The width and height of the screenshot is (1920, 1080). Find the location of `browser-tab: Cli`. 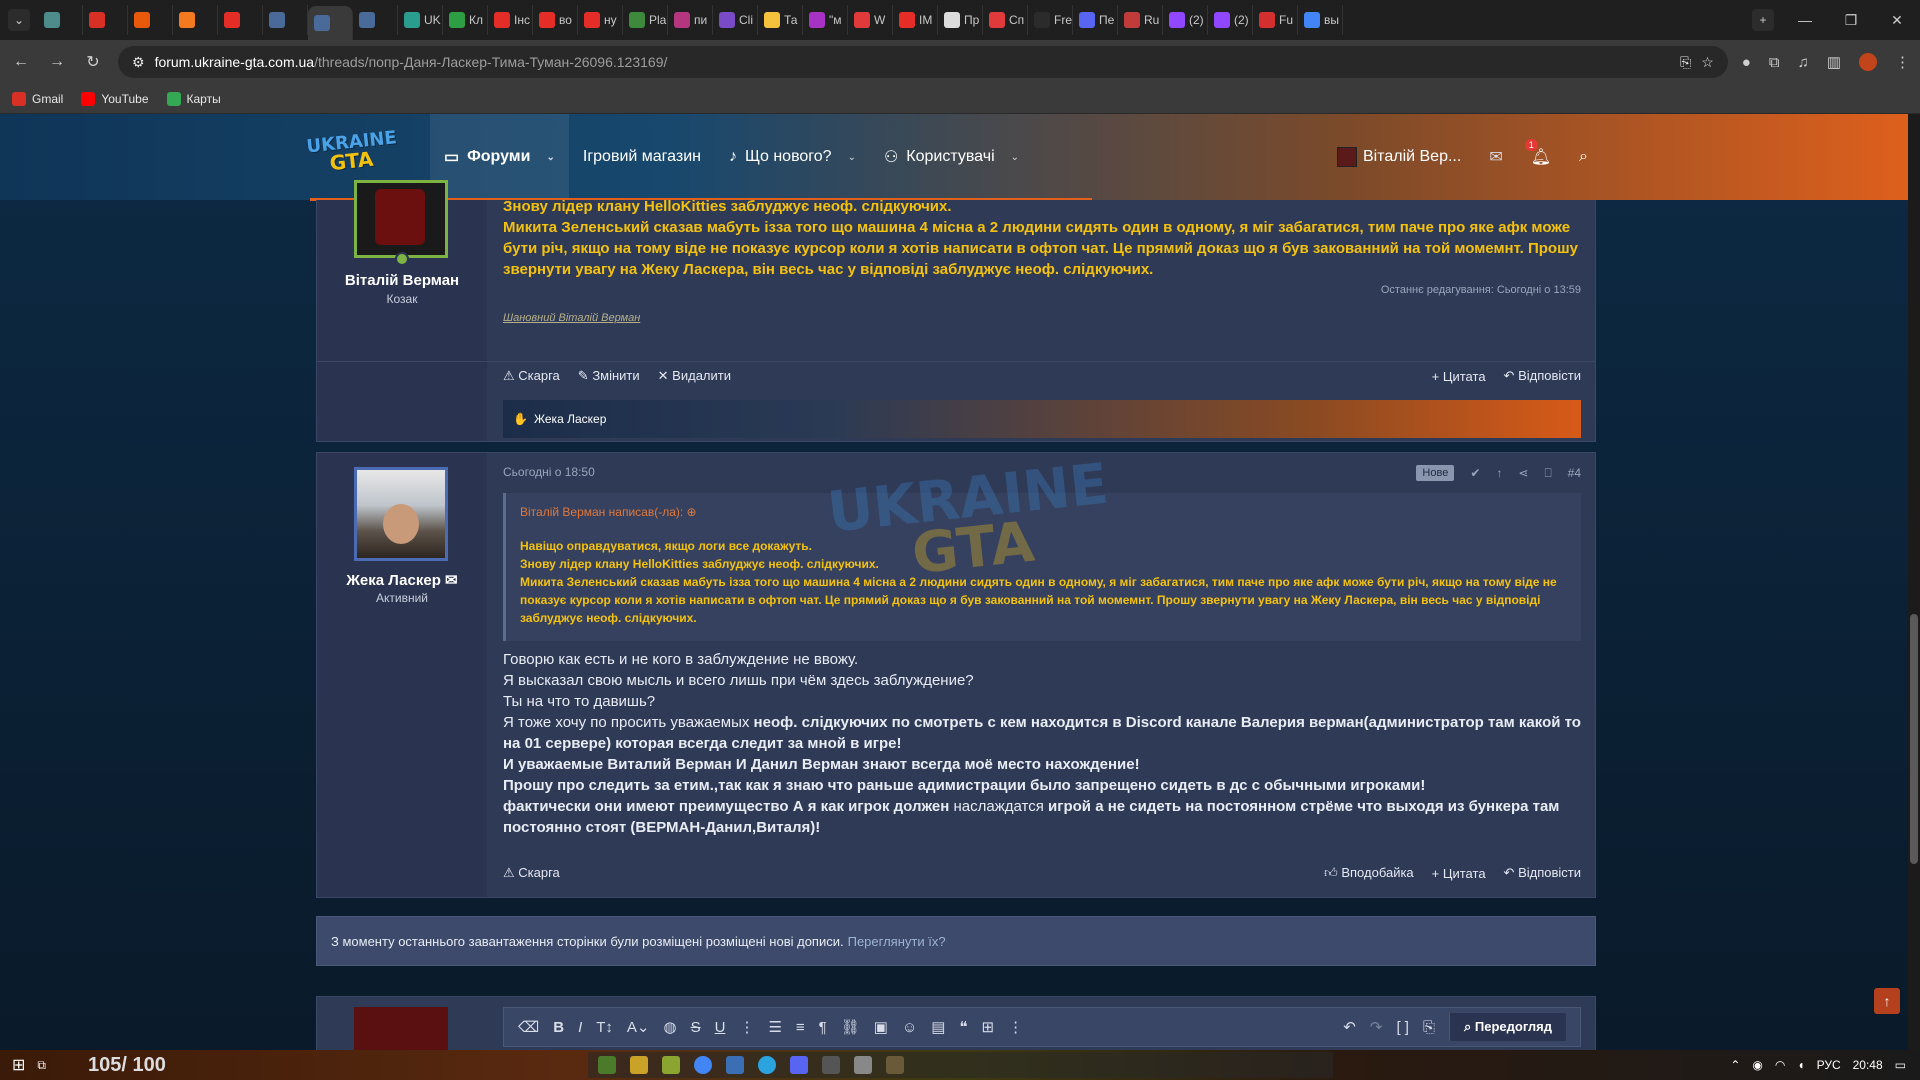

browser-tab: Cli is located at coordinates (735, 20).